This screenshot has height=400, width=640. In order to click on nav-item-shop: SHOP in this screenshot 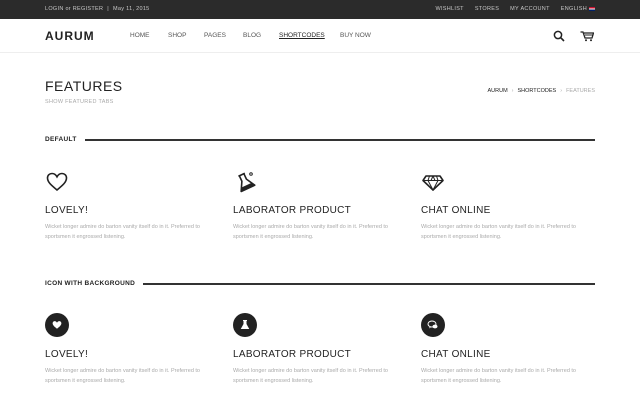, I will do `click(177, 35)`.